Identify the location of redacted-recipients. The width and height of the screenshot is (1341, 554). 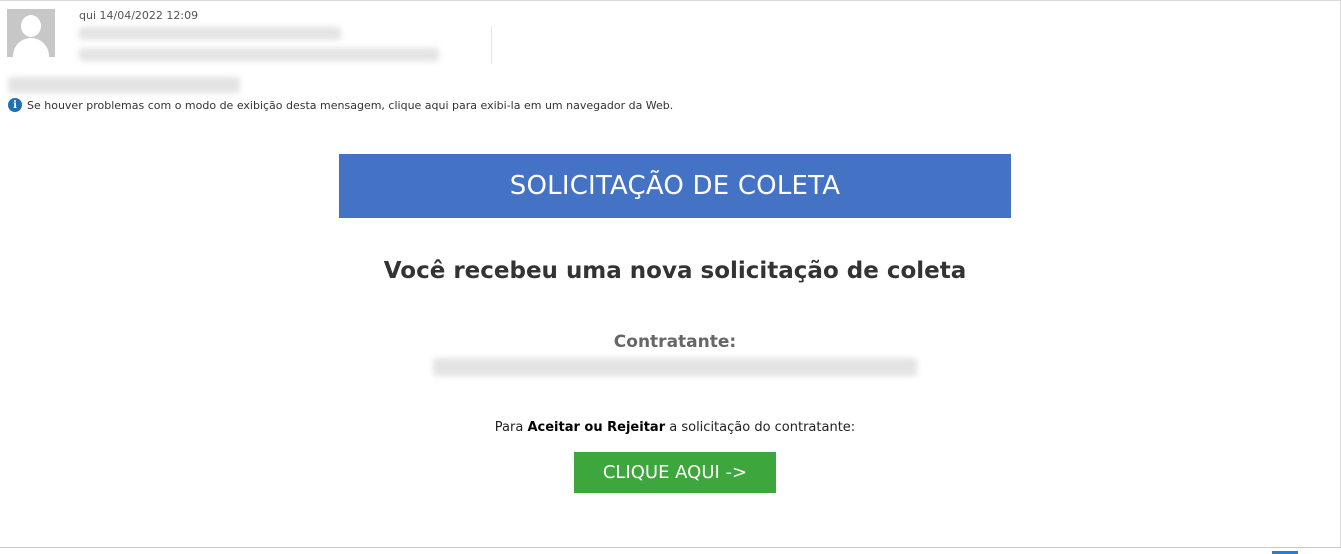
(259, 54).